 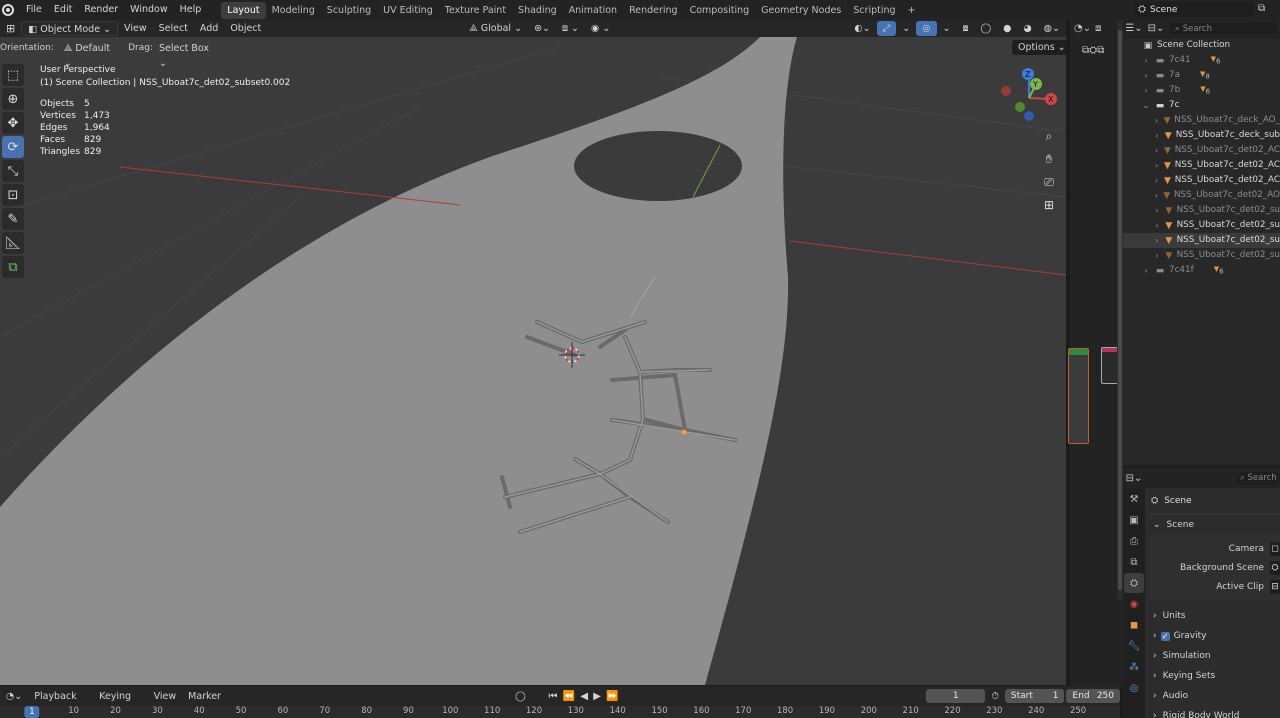 What do you see at coordinates (1098, 28) in the screenshot?
I see `maximize-icon: ⧈` at bounding box center [1098, 28].